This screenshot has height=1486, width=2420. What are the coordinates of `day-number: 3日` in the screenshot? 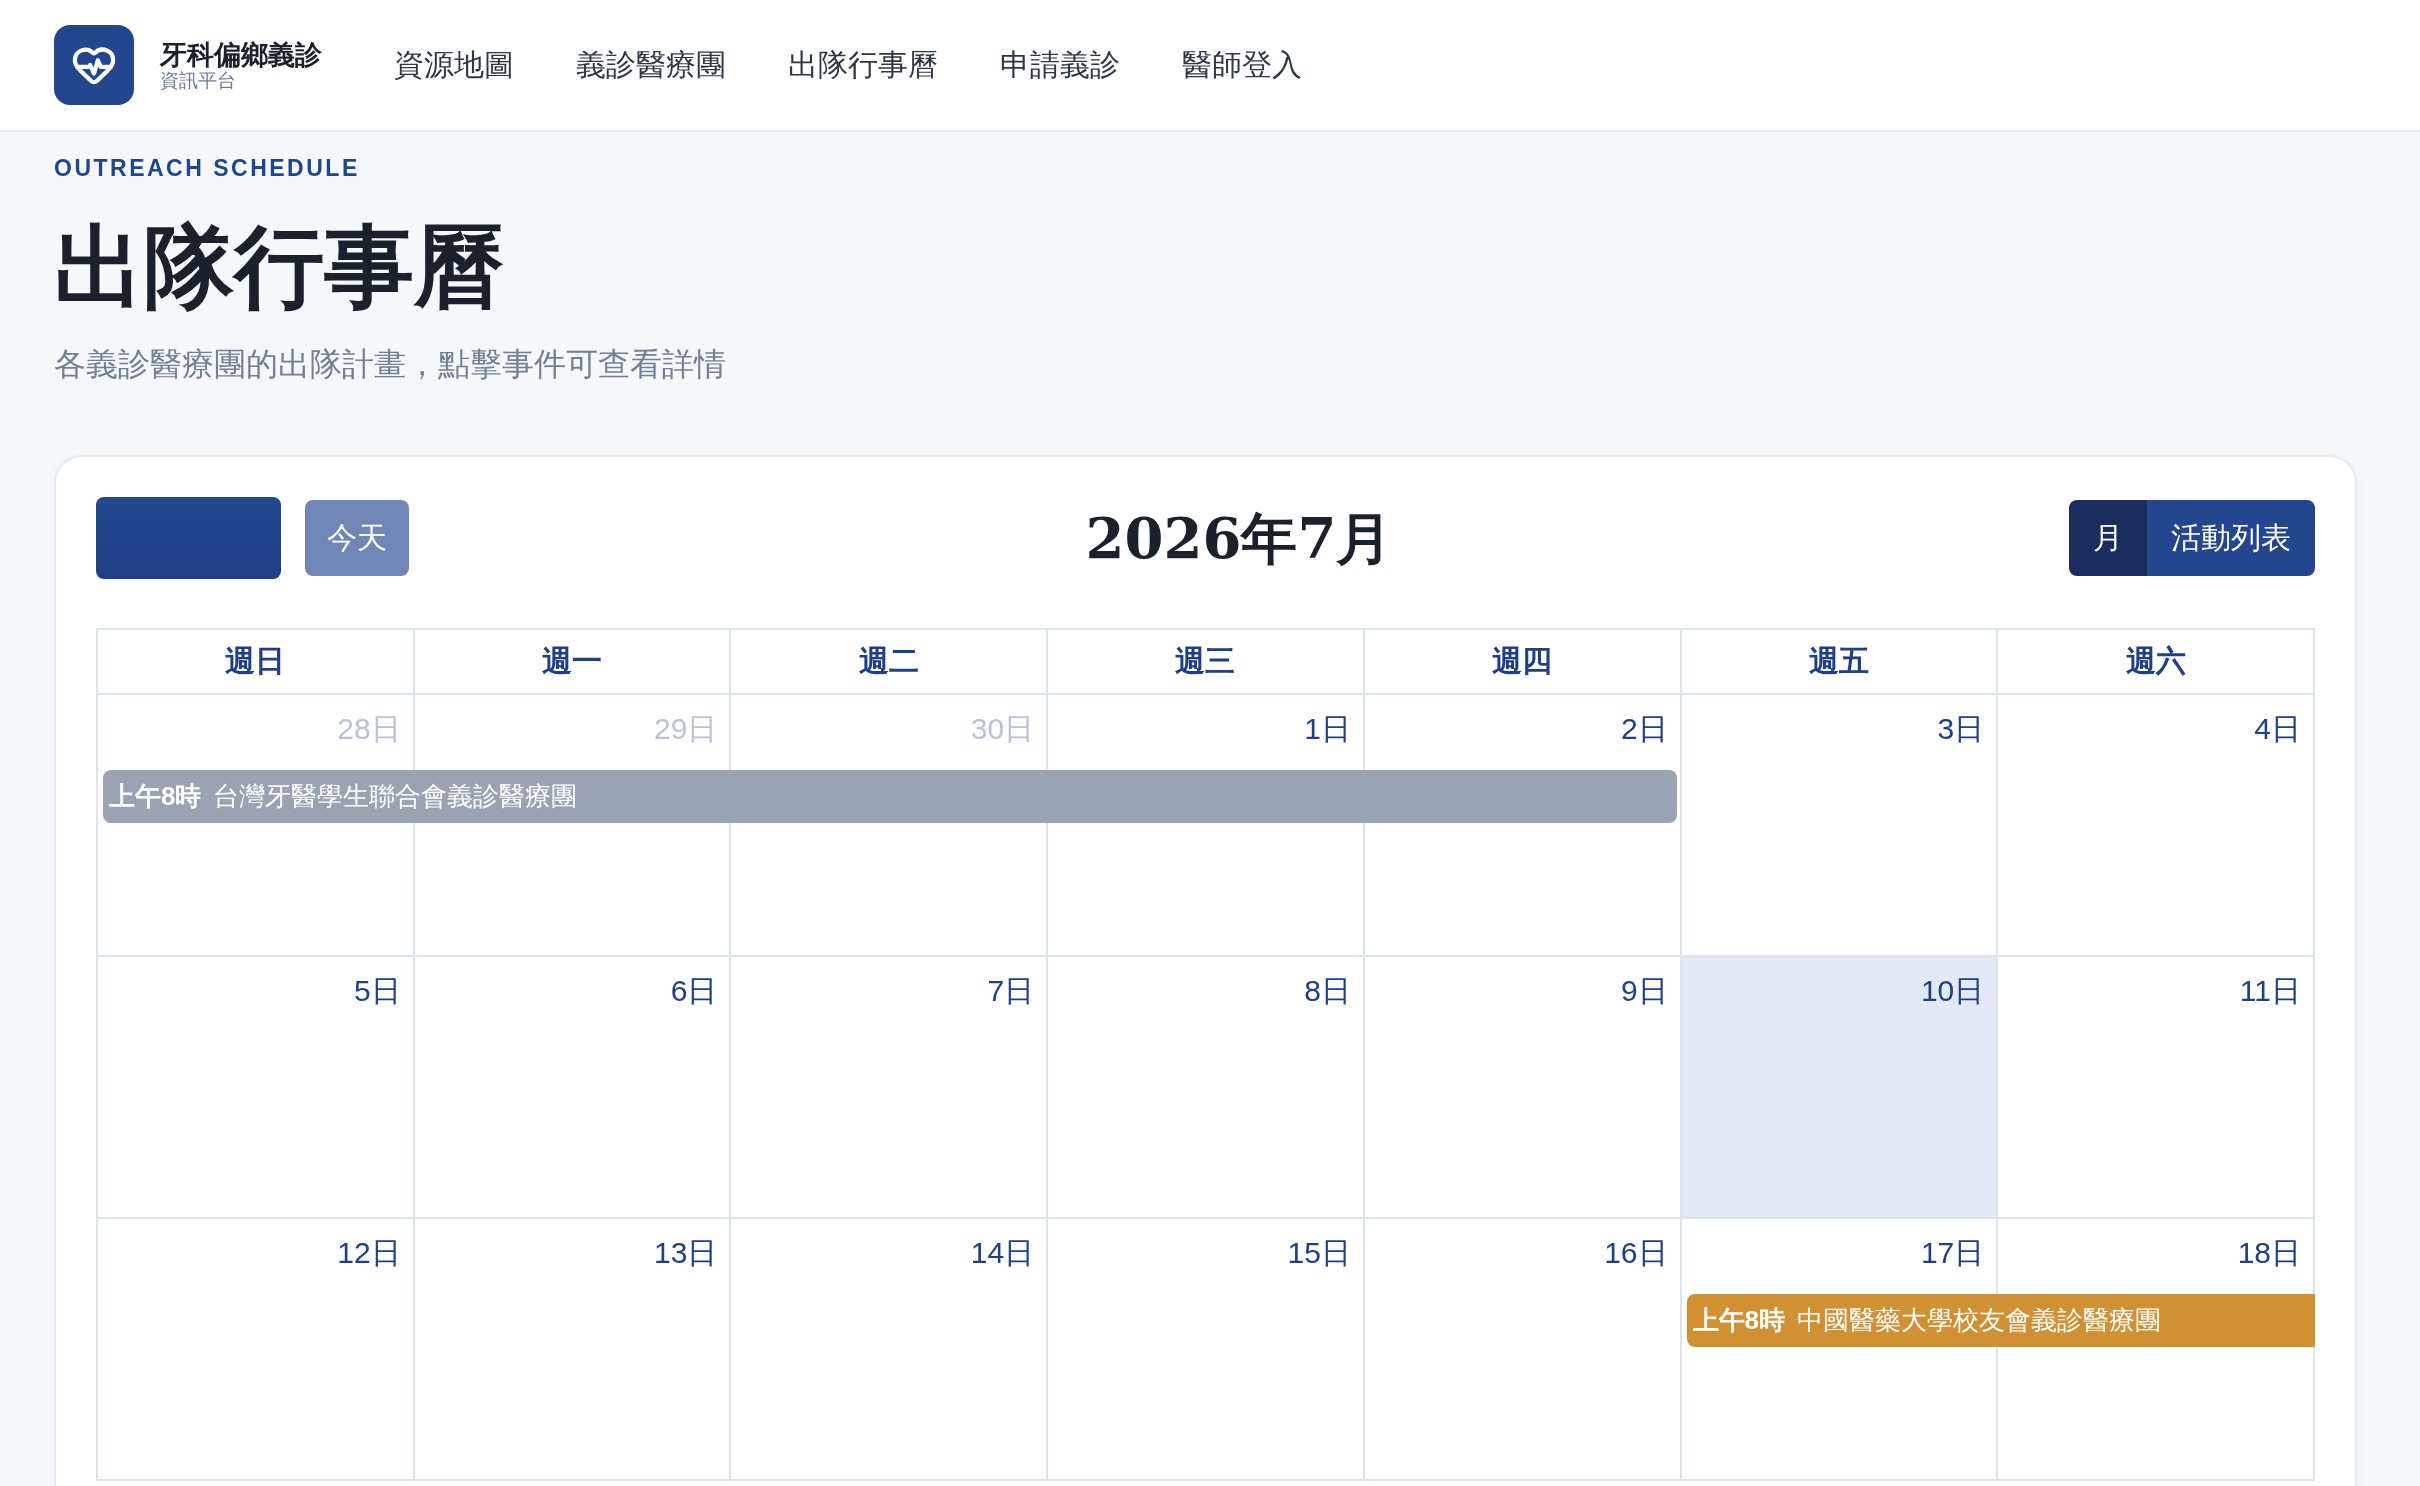 It's located at (1961, 729).